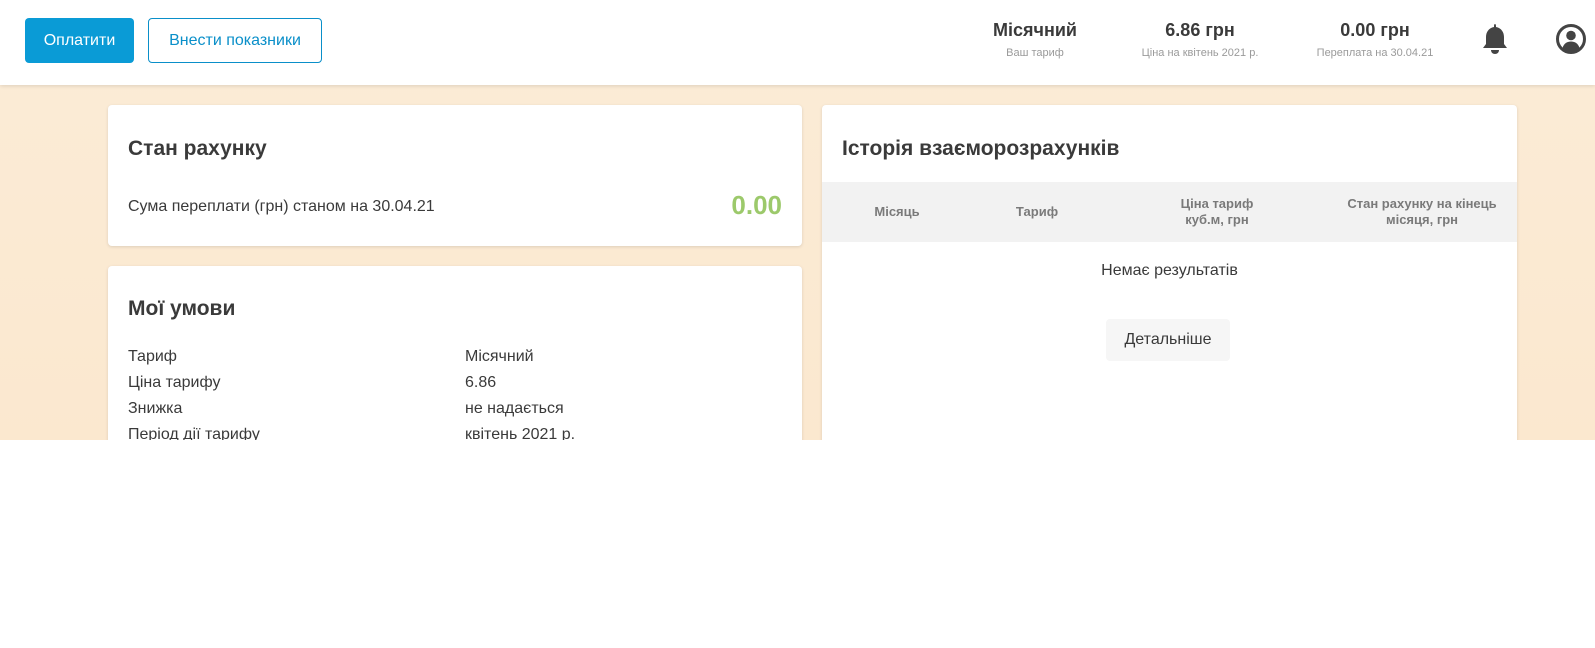  Describe the element at coordinates (1375, 53) in the screenshot. I see `stat-overpayment-label: Переплата на 30.04.21` at that location.